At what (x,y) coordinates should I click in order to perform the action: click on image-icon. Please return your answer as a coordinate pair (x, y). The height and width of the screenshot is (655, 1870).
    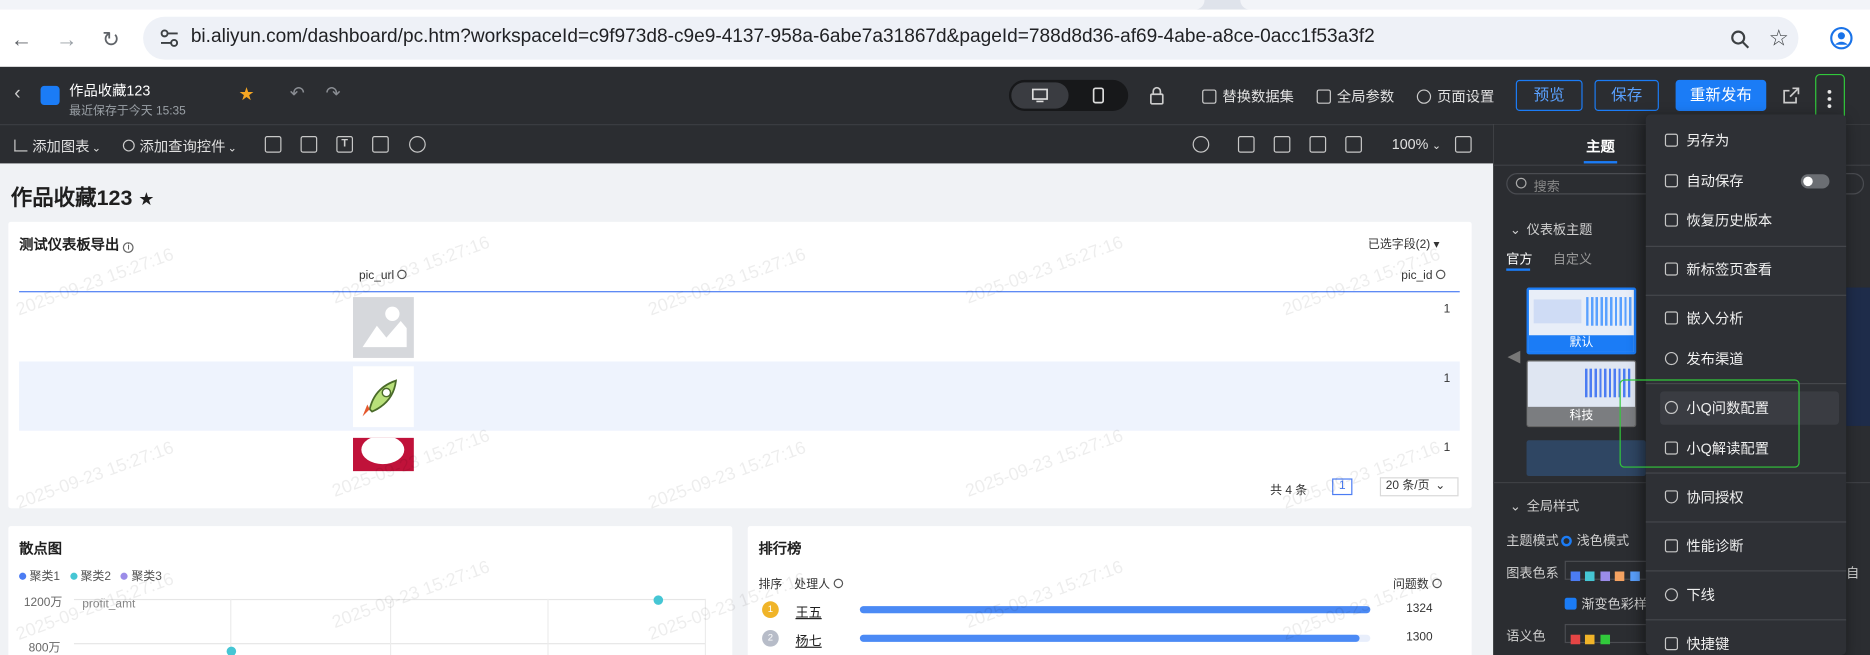
    Looking at the image, I should click on (380, 144).